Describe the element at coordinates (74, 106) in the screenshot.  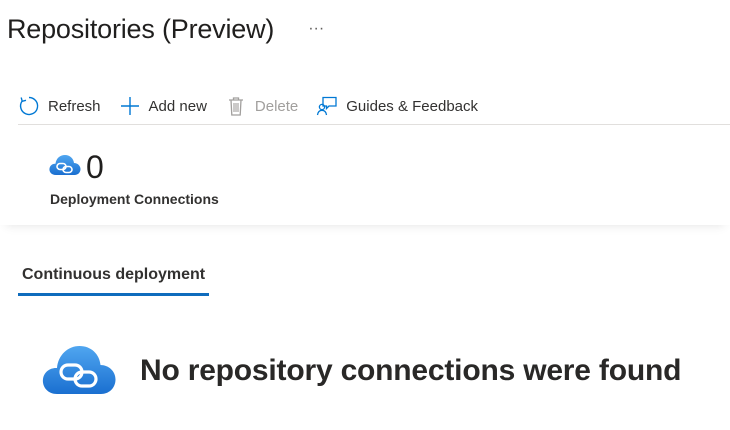
I see `refresh-label: Refresh` at that location.